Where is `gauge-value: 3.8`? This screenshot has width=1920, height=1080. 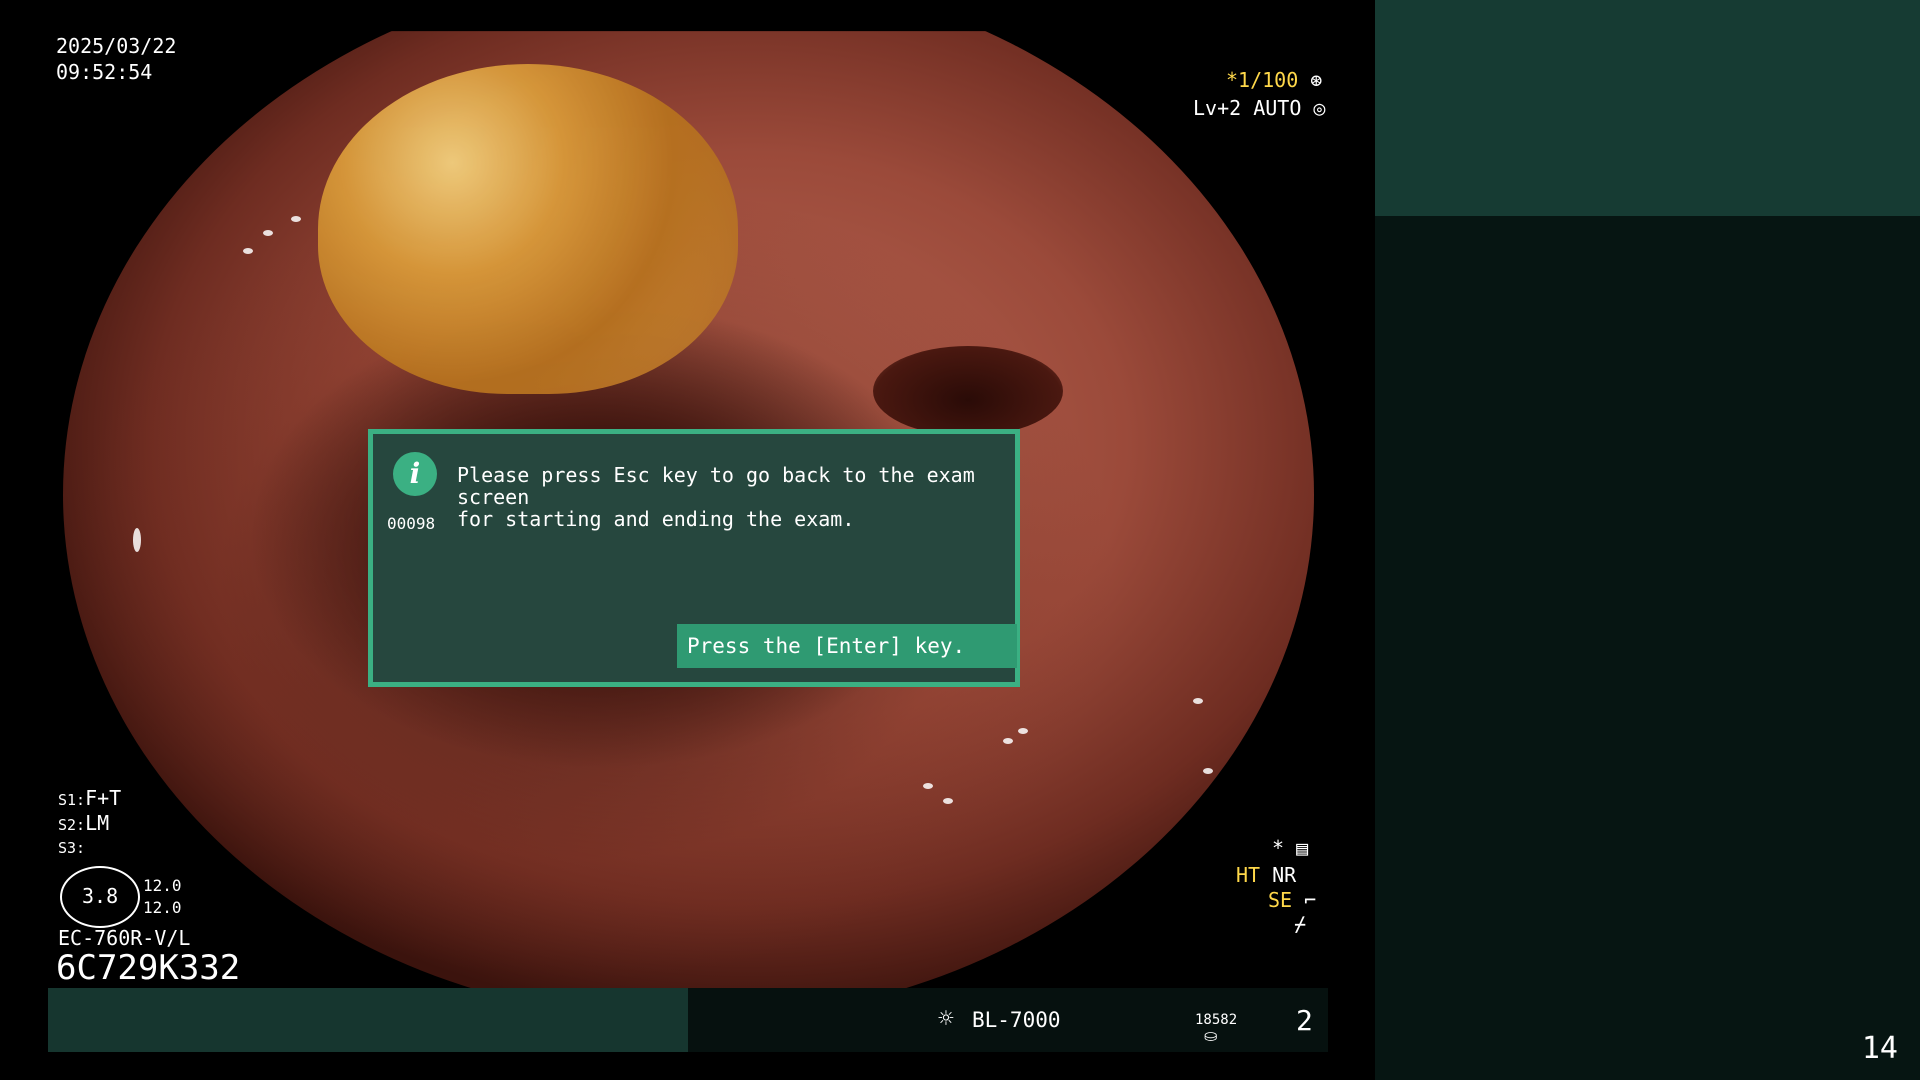
gauge-value: 3.8 is located at coordinates (100, 896).